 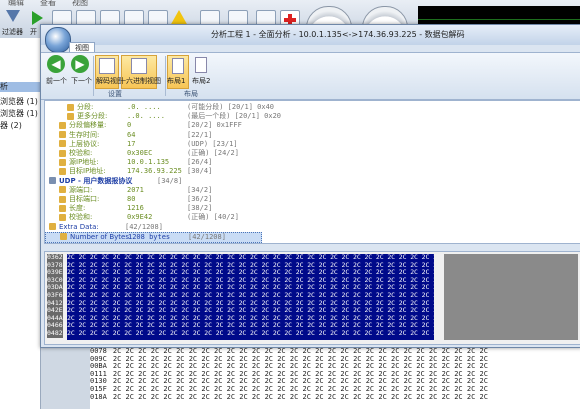 I want to click on hex-offset: 0482, so click(x=55, y=332).